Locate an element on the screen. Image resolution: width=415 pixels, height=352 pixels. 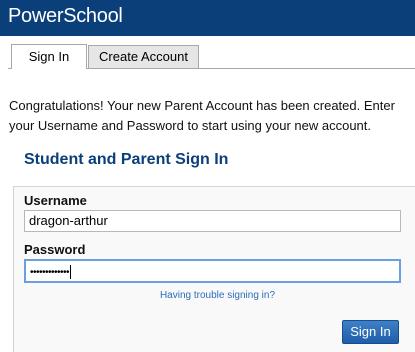
tab-sign-in: Sign In is located at coordinates (49, 56).